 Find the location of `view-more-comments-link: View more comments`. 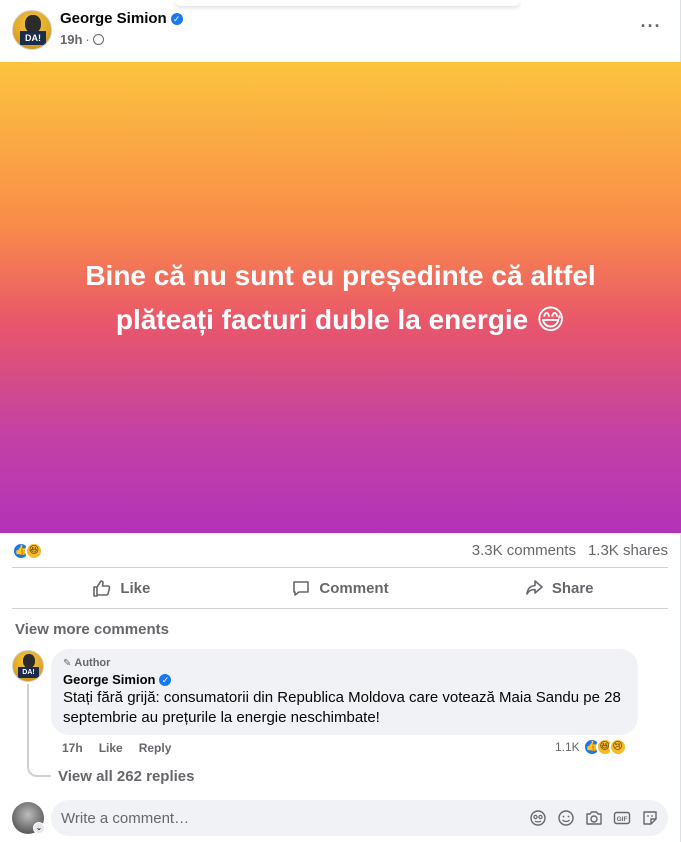

view-more-comments-link: View more comments is located at coordinates (92, 629).